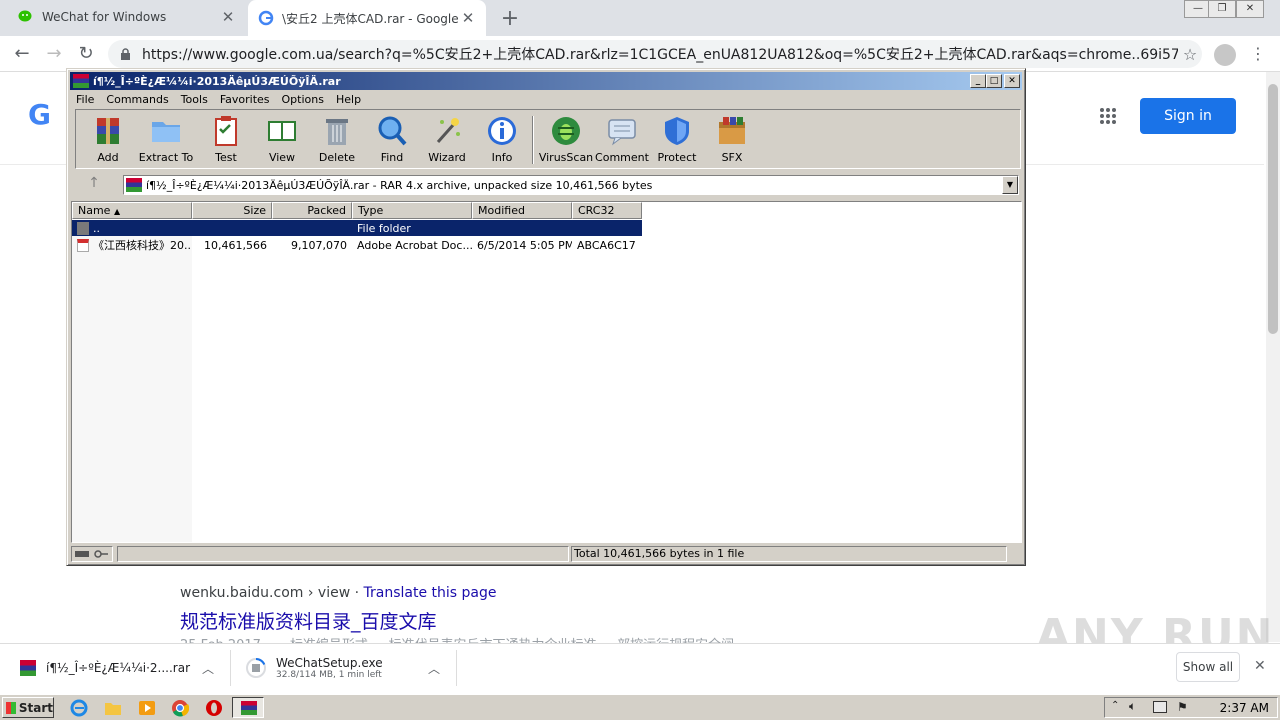 The height and width of the screenshot is (720, 1280). I want to click on close-shelf-icon: ✕, so click(1260, 666).